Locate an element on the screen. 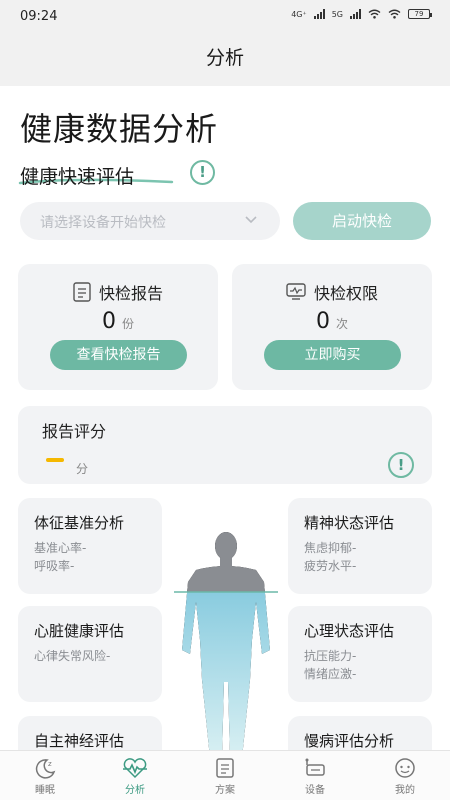 The image size is (450, 800). eval-title: 慢病评估分析 is located at coordinates (349, 741).